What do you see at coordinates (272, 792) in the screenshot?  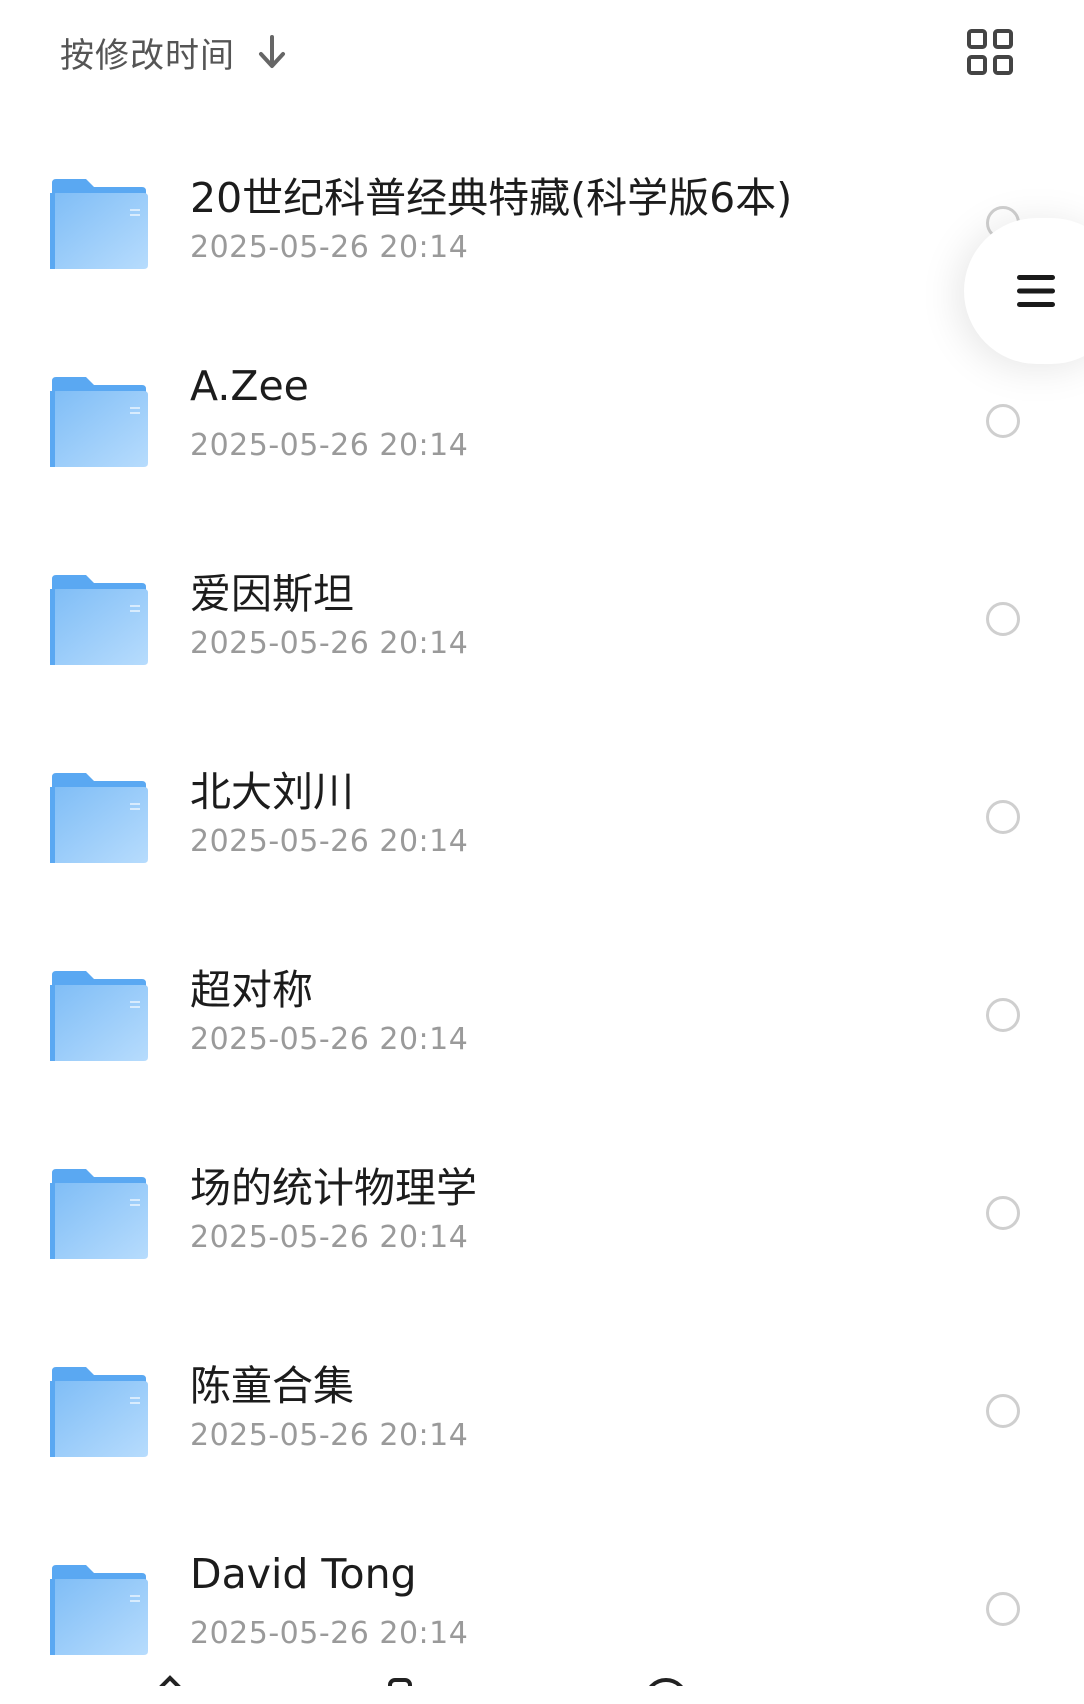 I see `file-name: 北大刘川` at bounding box center [272, 792].